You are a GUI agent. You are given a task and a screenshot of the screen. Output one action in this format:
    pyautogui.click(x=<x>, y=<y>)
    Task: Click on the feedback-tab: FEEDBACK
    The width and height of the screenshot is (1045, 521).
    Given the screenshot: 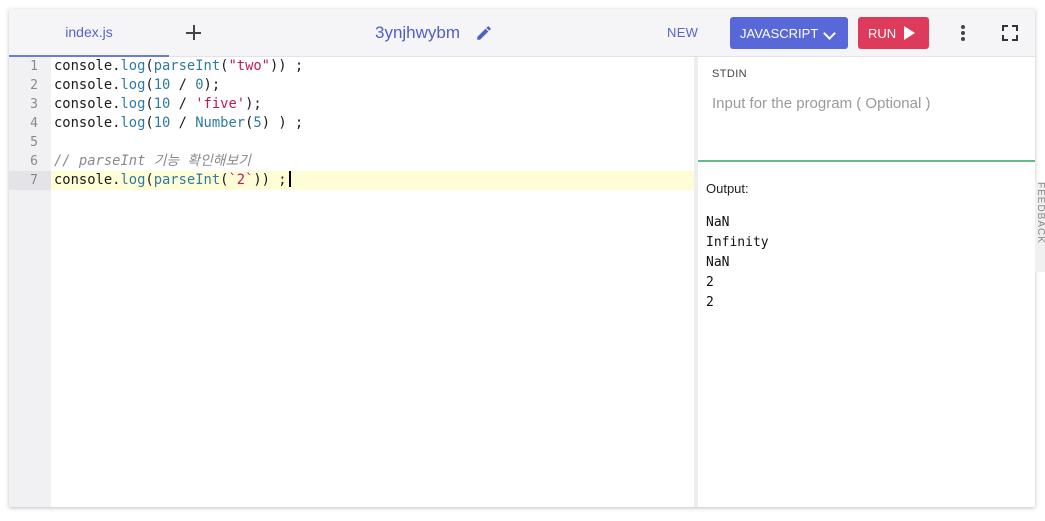 What is the action you would take?
    pyautogui.click(x=1040, y=227)
    